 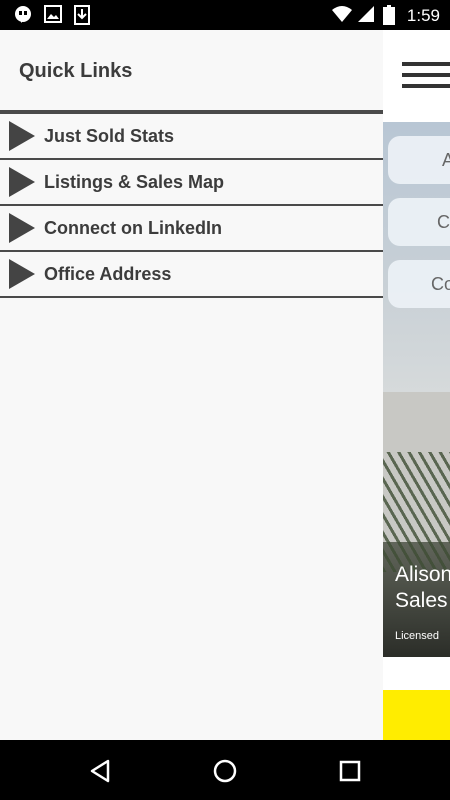 I want to click on licensed-text: Licensed, so click(x=417, y=636).